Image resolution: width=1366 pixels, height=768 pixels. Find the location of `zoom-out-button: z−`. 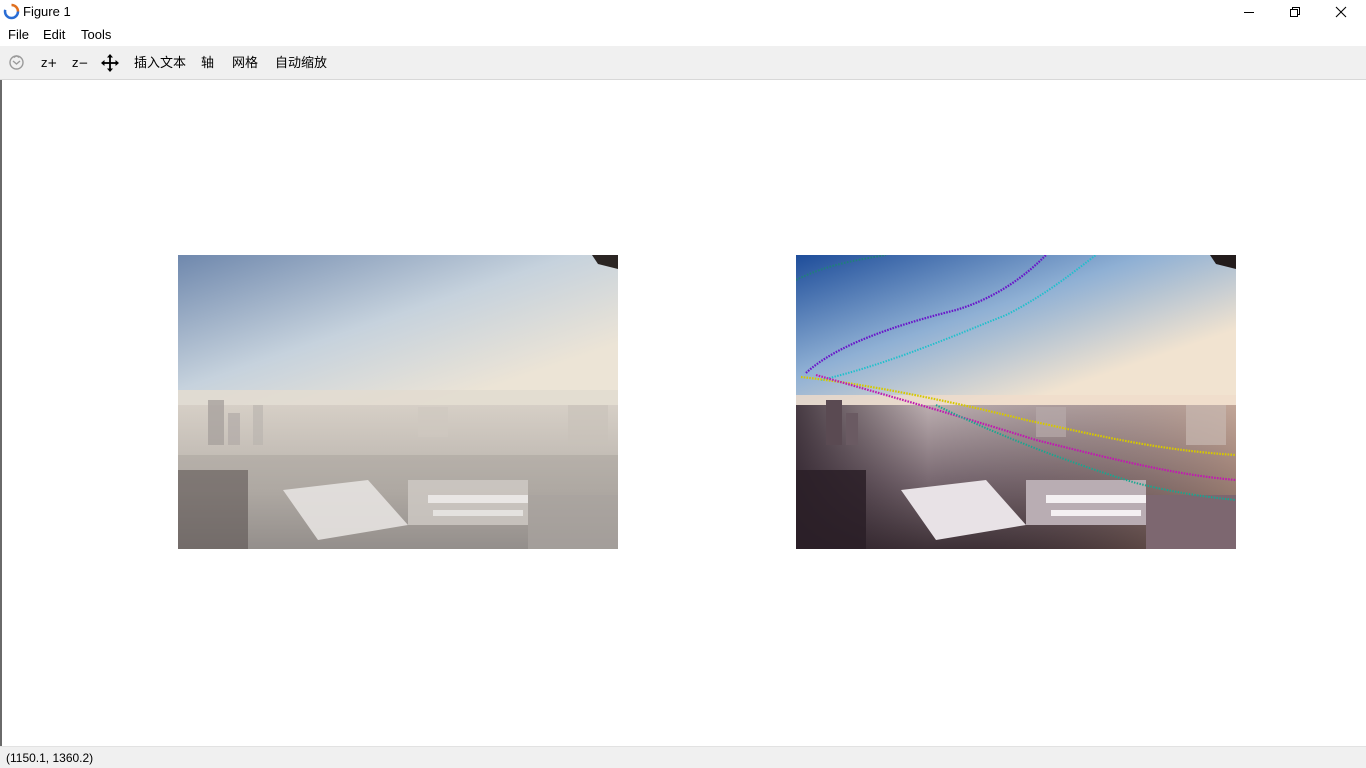

zoom-out-button: z− is located at coordinates (80, 63).